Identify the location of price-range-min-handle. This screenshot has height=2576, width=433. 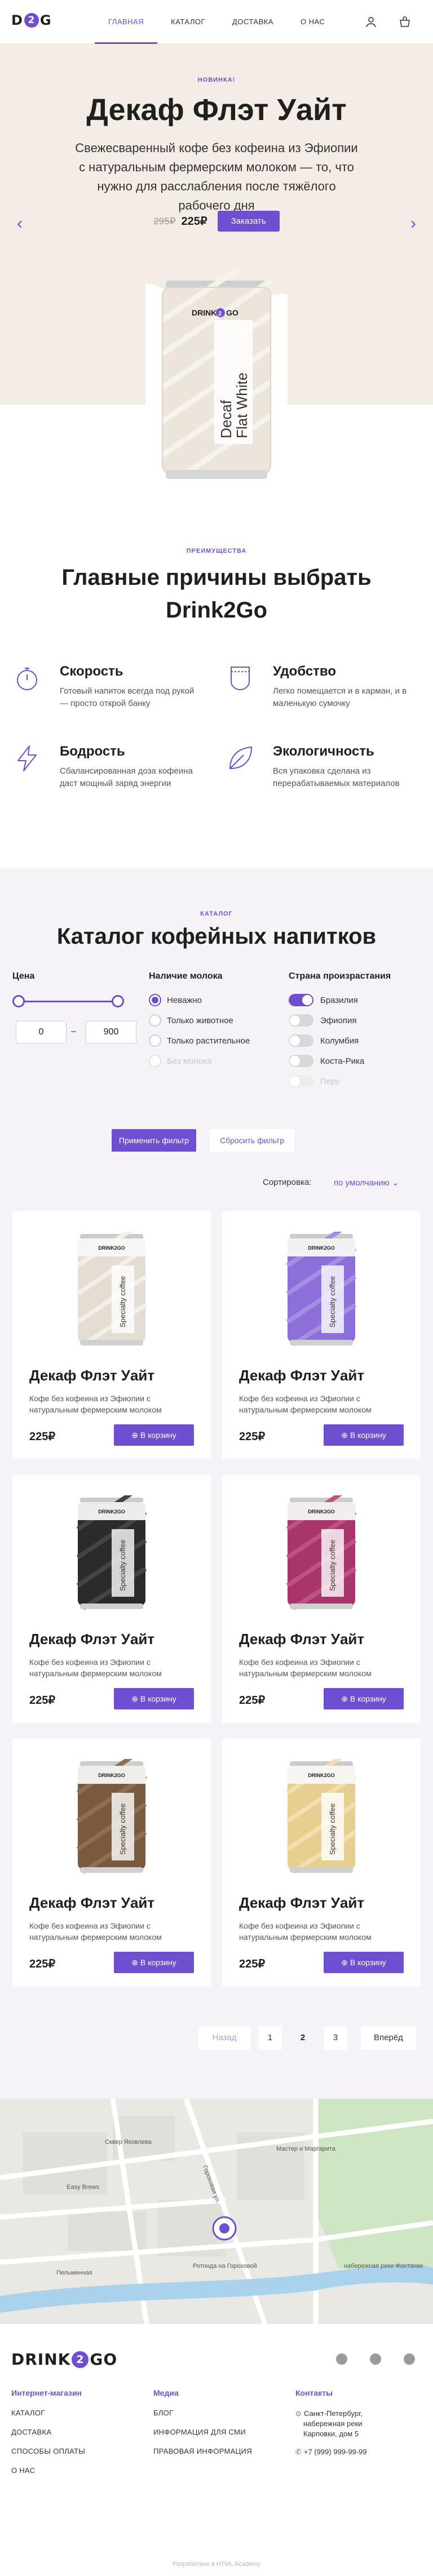
(18, 1001).